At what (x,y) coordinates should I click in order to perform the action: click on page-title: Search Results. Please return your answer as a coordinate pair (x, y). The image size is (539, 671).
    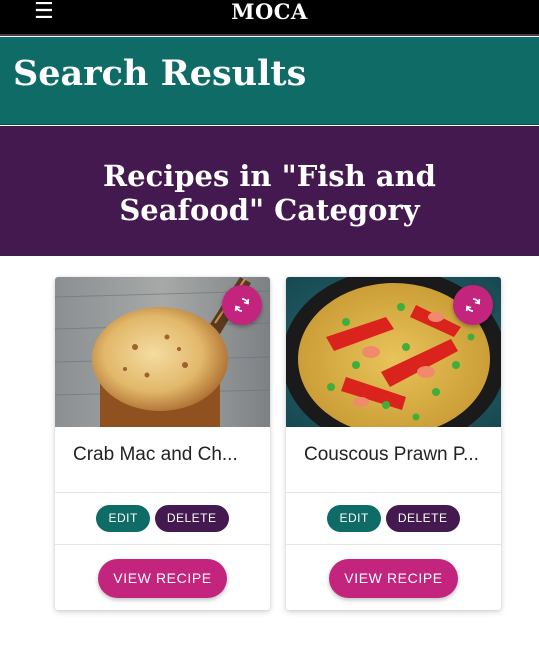
    Looking at the image, I should click on (160, 73).